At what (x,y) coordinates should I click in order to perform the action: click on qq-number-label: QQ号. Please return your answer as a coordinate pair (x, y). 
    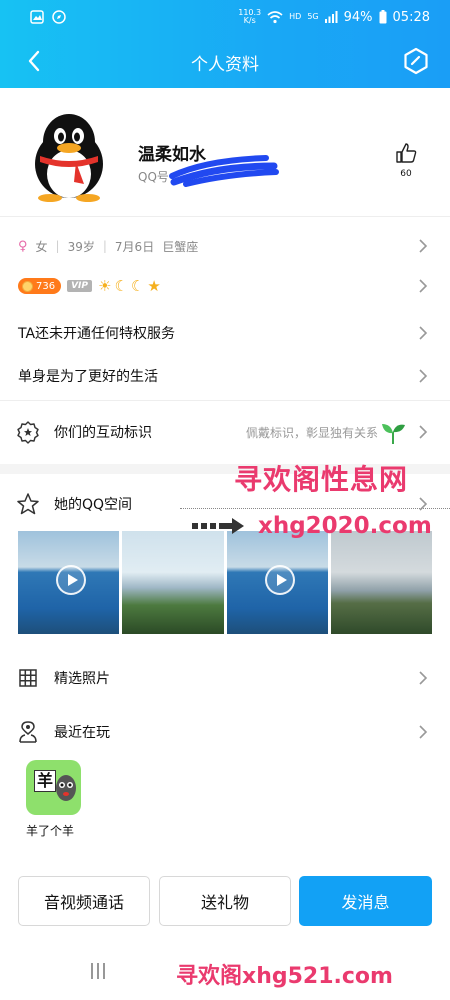
    Looking at the image, I should click on (153, 177).